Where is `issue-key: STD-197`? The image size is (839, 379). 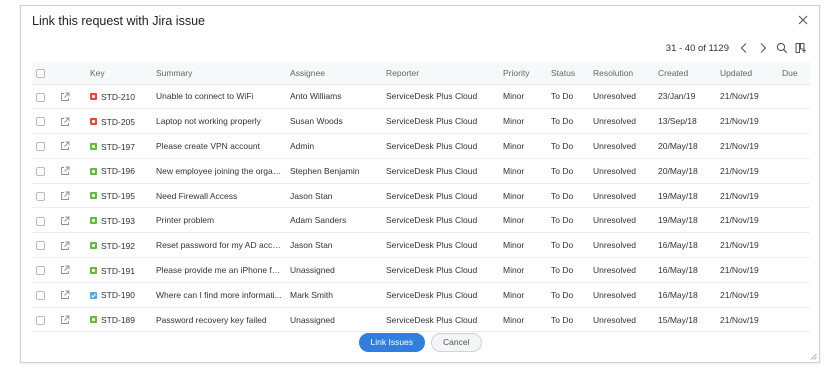 issue-key: STD-197 is located at coordinates (118, 146).